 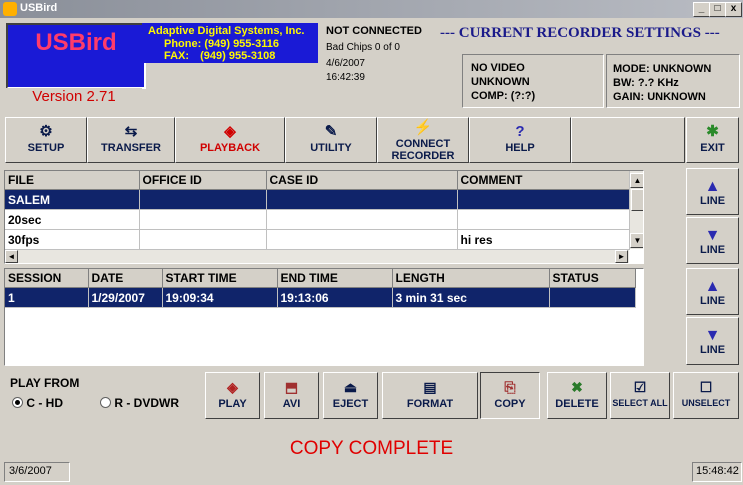 What do you see at coordinates (203, 180) in the screenshot?
I see `column-header-office-id: OFFICE ID` at bounding box center [203, 180].